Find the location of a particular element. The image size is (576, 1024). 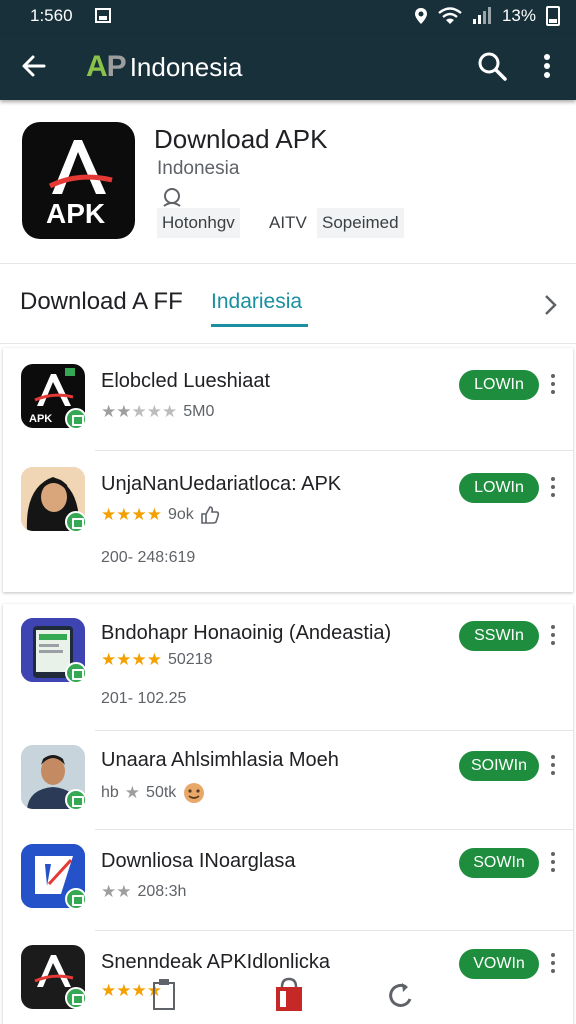

back-arrow-icon is located at coordinates (34, 66).